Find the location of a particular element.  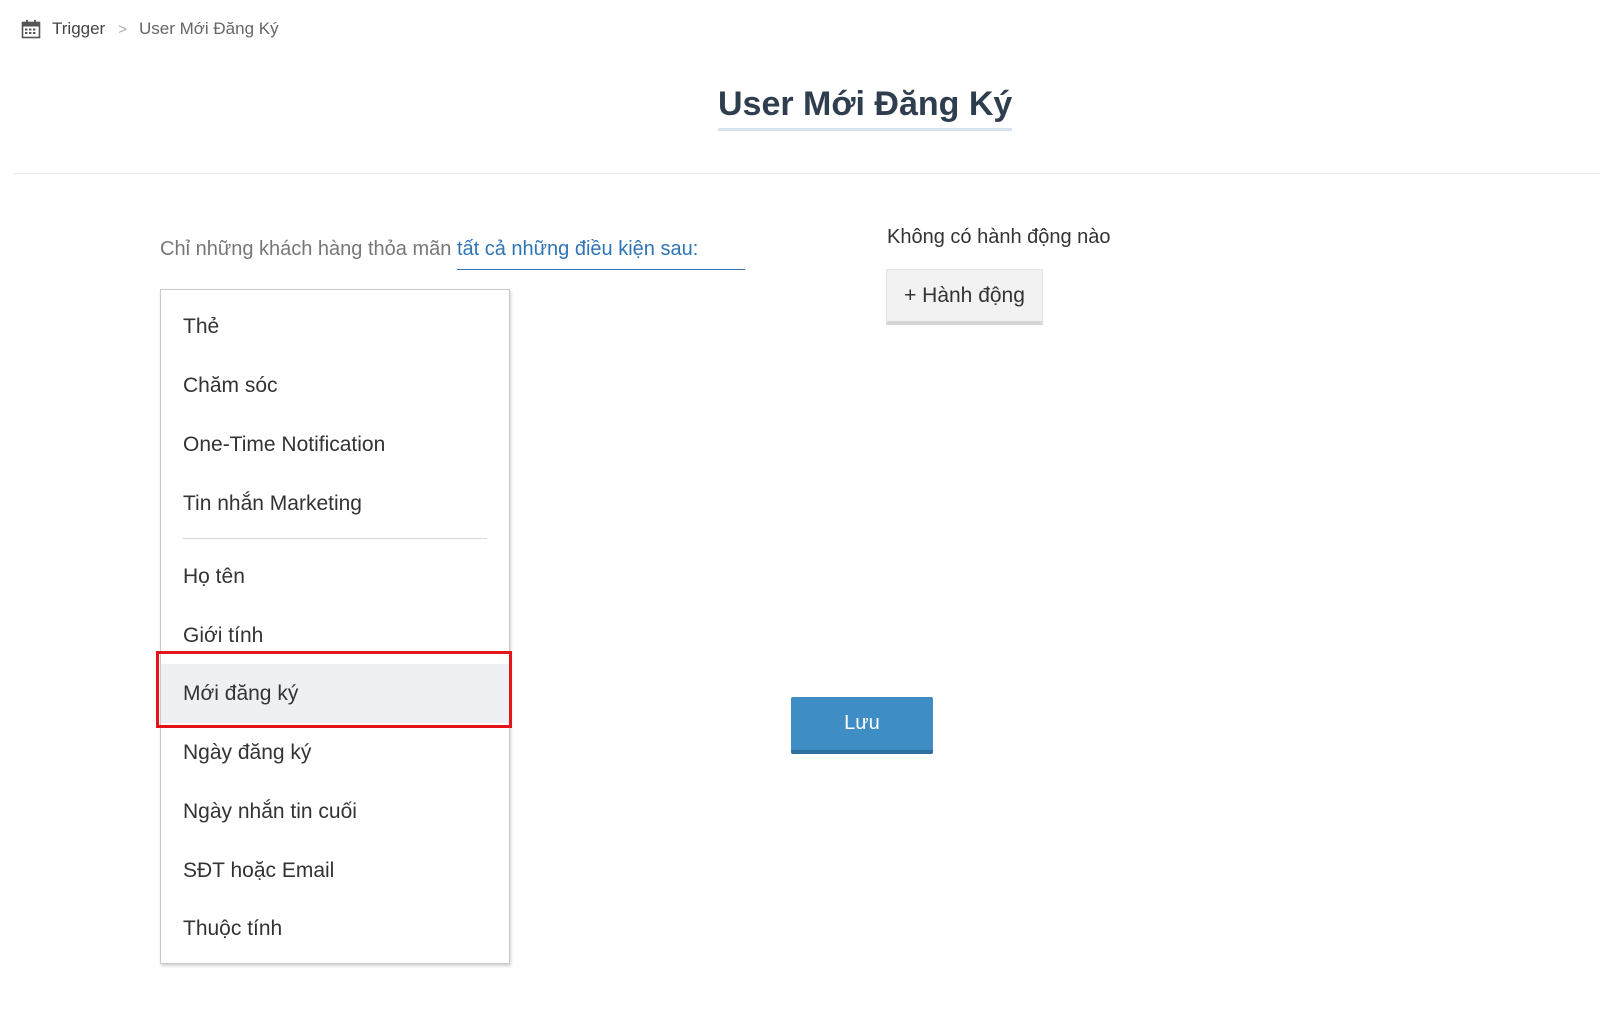

calendar-icon is located at coordinates (31, 29).